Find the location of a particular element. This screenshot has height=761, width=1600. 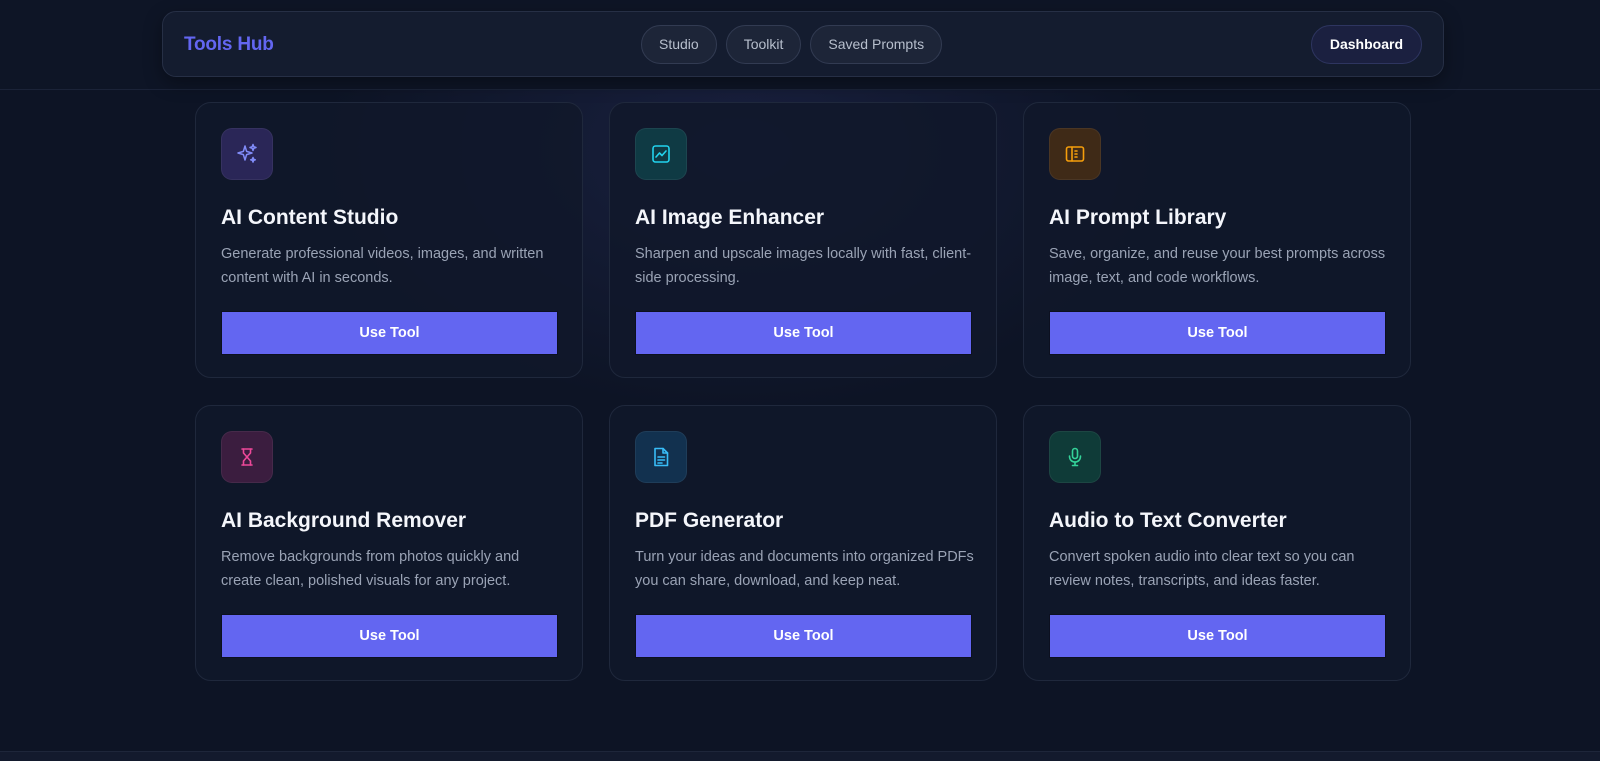

nav-links: Studio Toolkit Saved Prompts is located at coordinates (792, 44).